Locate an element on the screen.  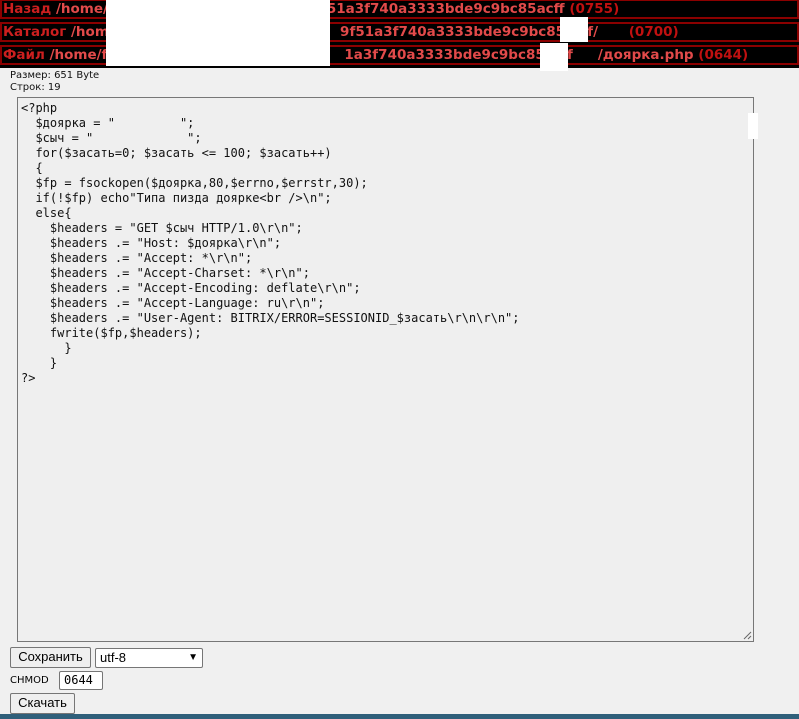
file-path-tail: 1a3f740a3333bde9c9bc85acff is located at coordinates (458, 55).